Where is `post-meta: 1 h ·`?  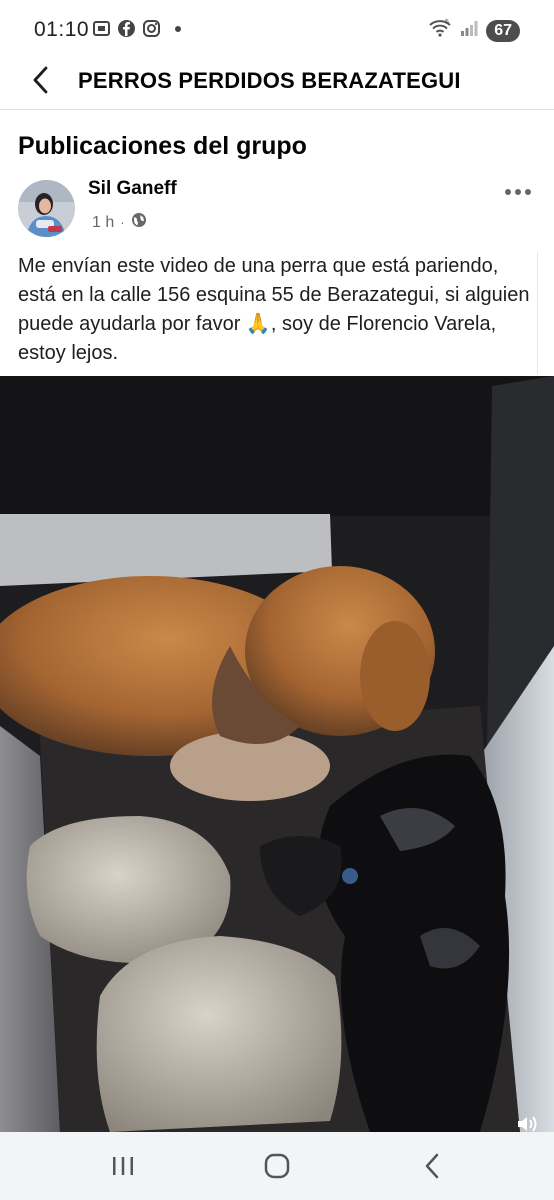 post-meta: 1 h · is located at coordinates (119, 222).